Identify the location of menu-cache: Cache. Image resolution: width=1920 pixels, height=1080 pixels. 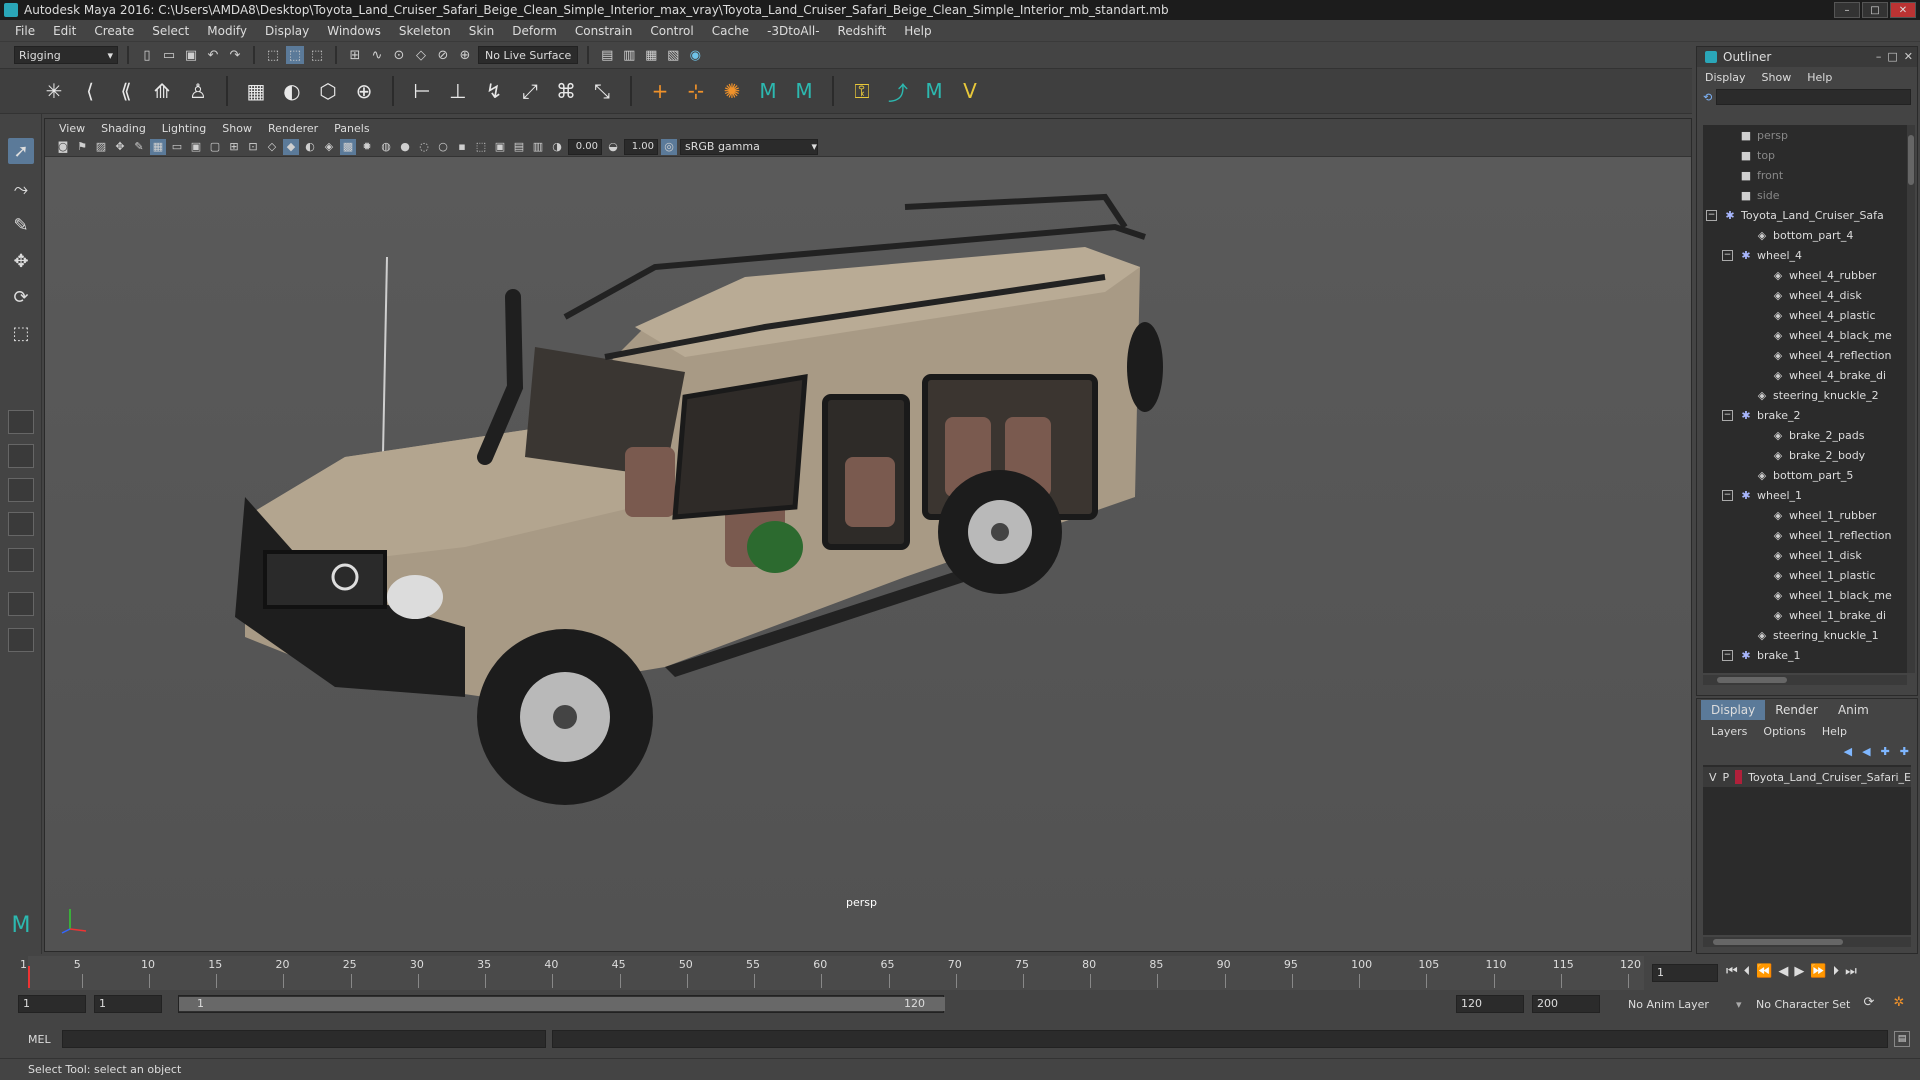
(730, 31).